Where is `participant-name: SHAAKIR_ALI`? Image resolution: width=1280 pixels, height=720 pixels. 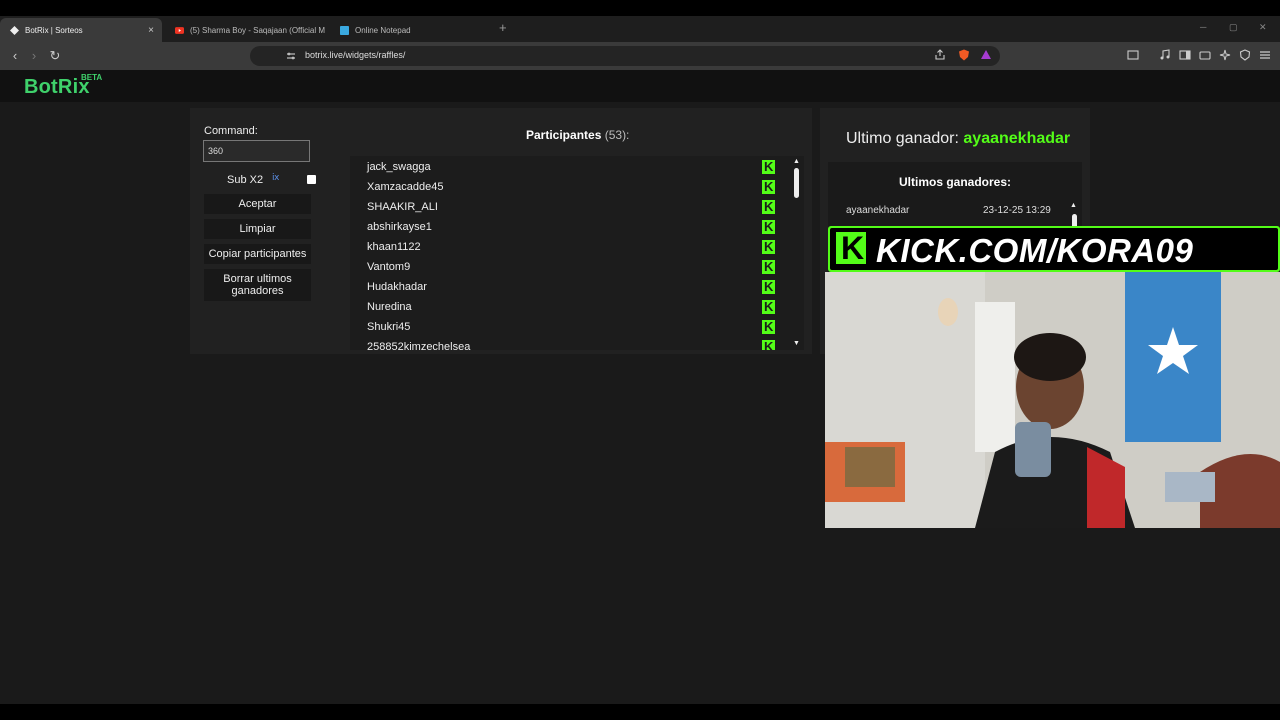 participant-name: SHAAKIR_ALI is located at coordinates (402, 207).